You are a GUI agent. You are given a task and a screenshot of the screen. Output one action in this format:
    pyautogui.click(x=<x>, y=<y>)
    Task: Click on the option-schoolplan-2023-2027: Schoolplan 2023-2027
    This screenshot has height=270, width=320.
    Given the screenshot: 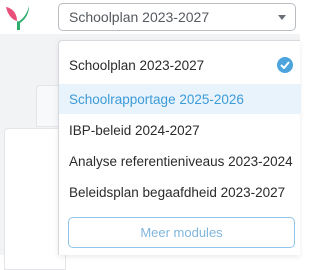 What is the action you would take?
    pyautogui.click(x=180, y=65)
    